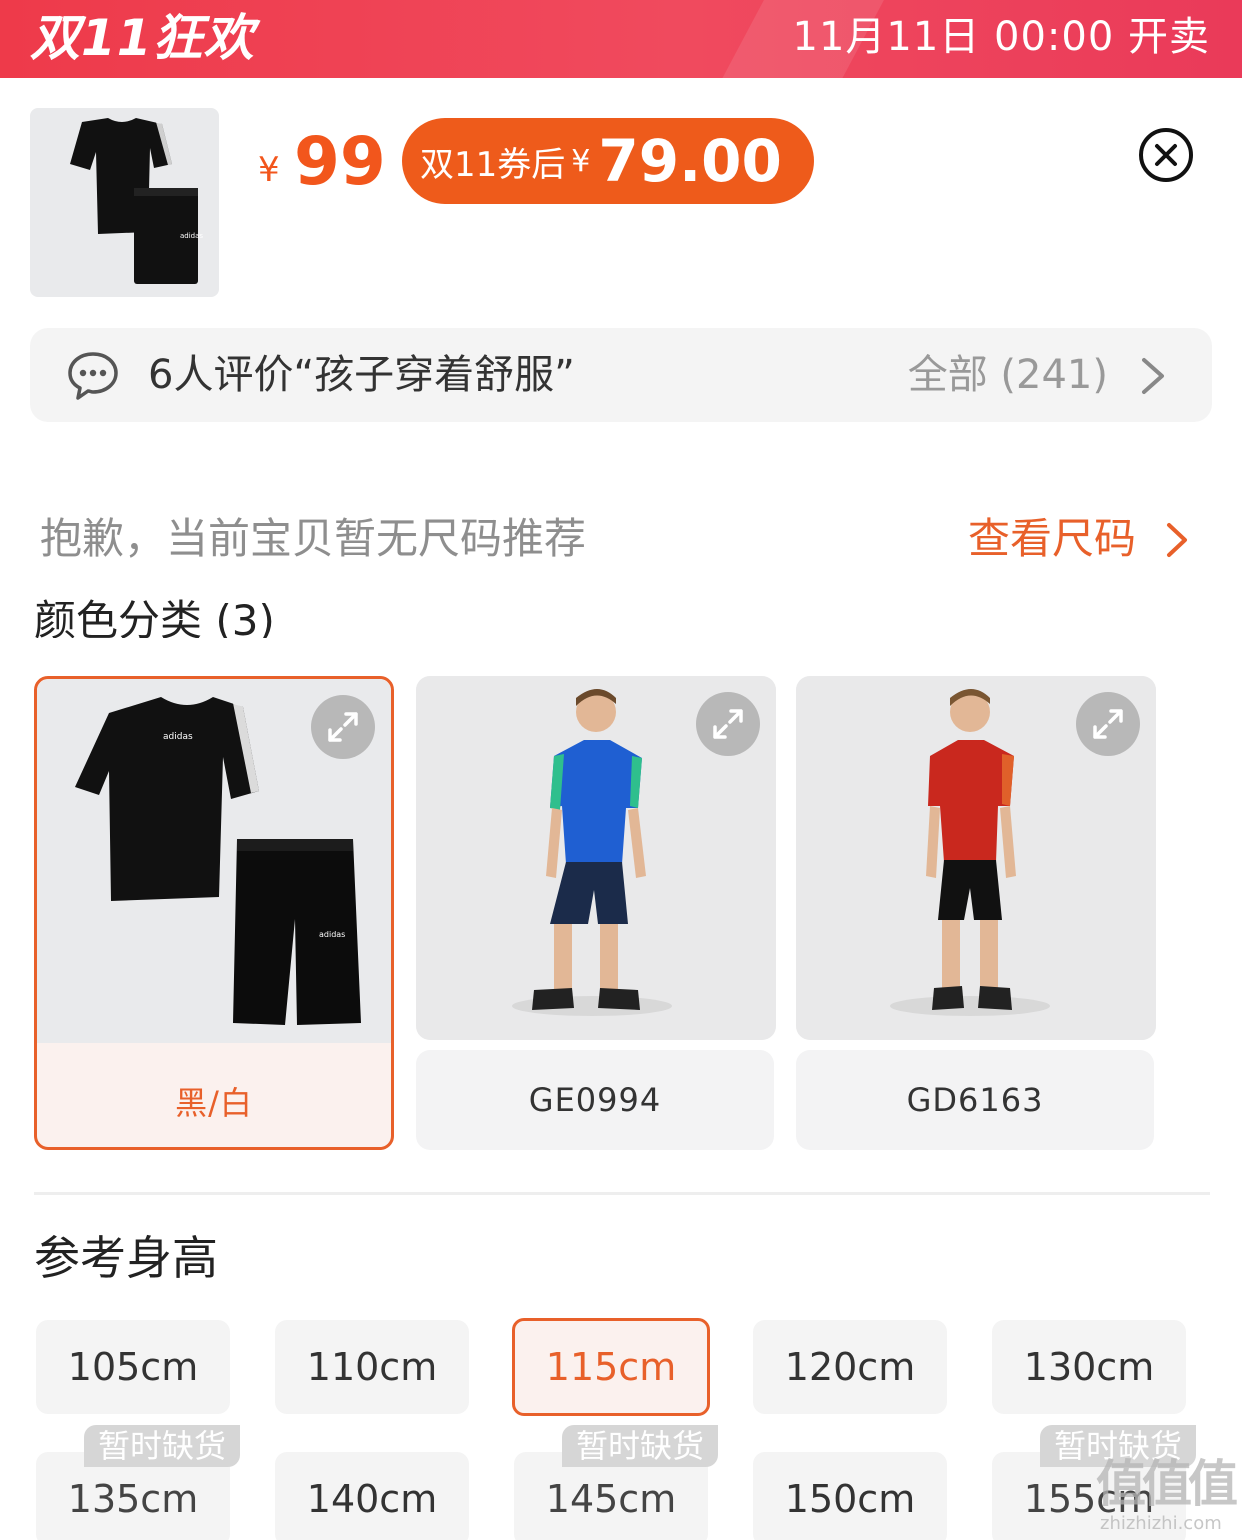  What do you see at coordinates (1167, 1484) in the screenshot?
I see `watermark-brand: 值值值` at bounding box center [1167, 1484].